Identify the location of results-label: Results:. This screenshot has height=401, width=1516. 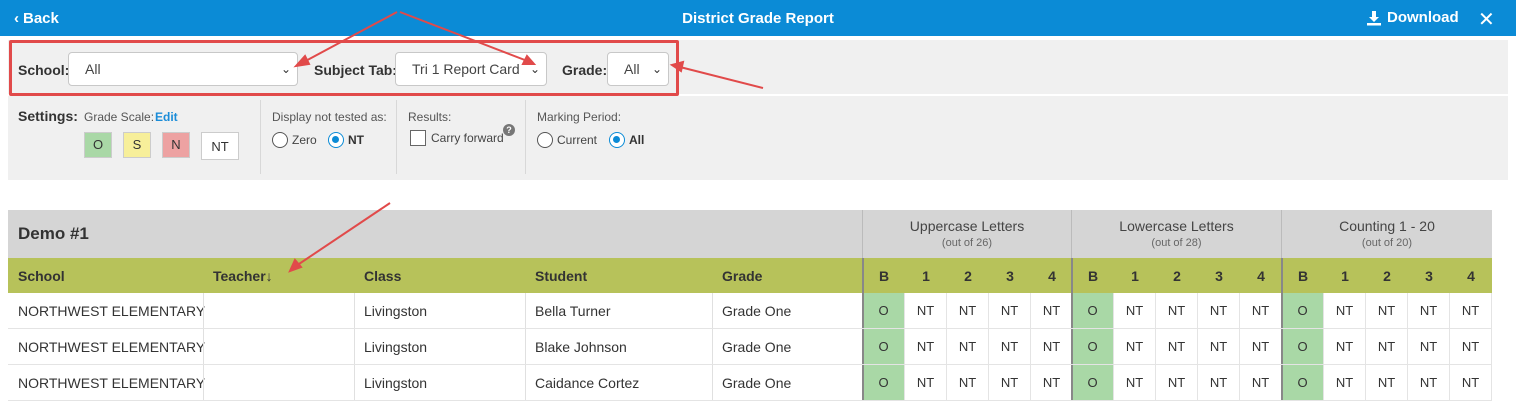
(430, 117).